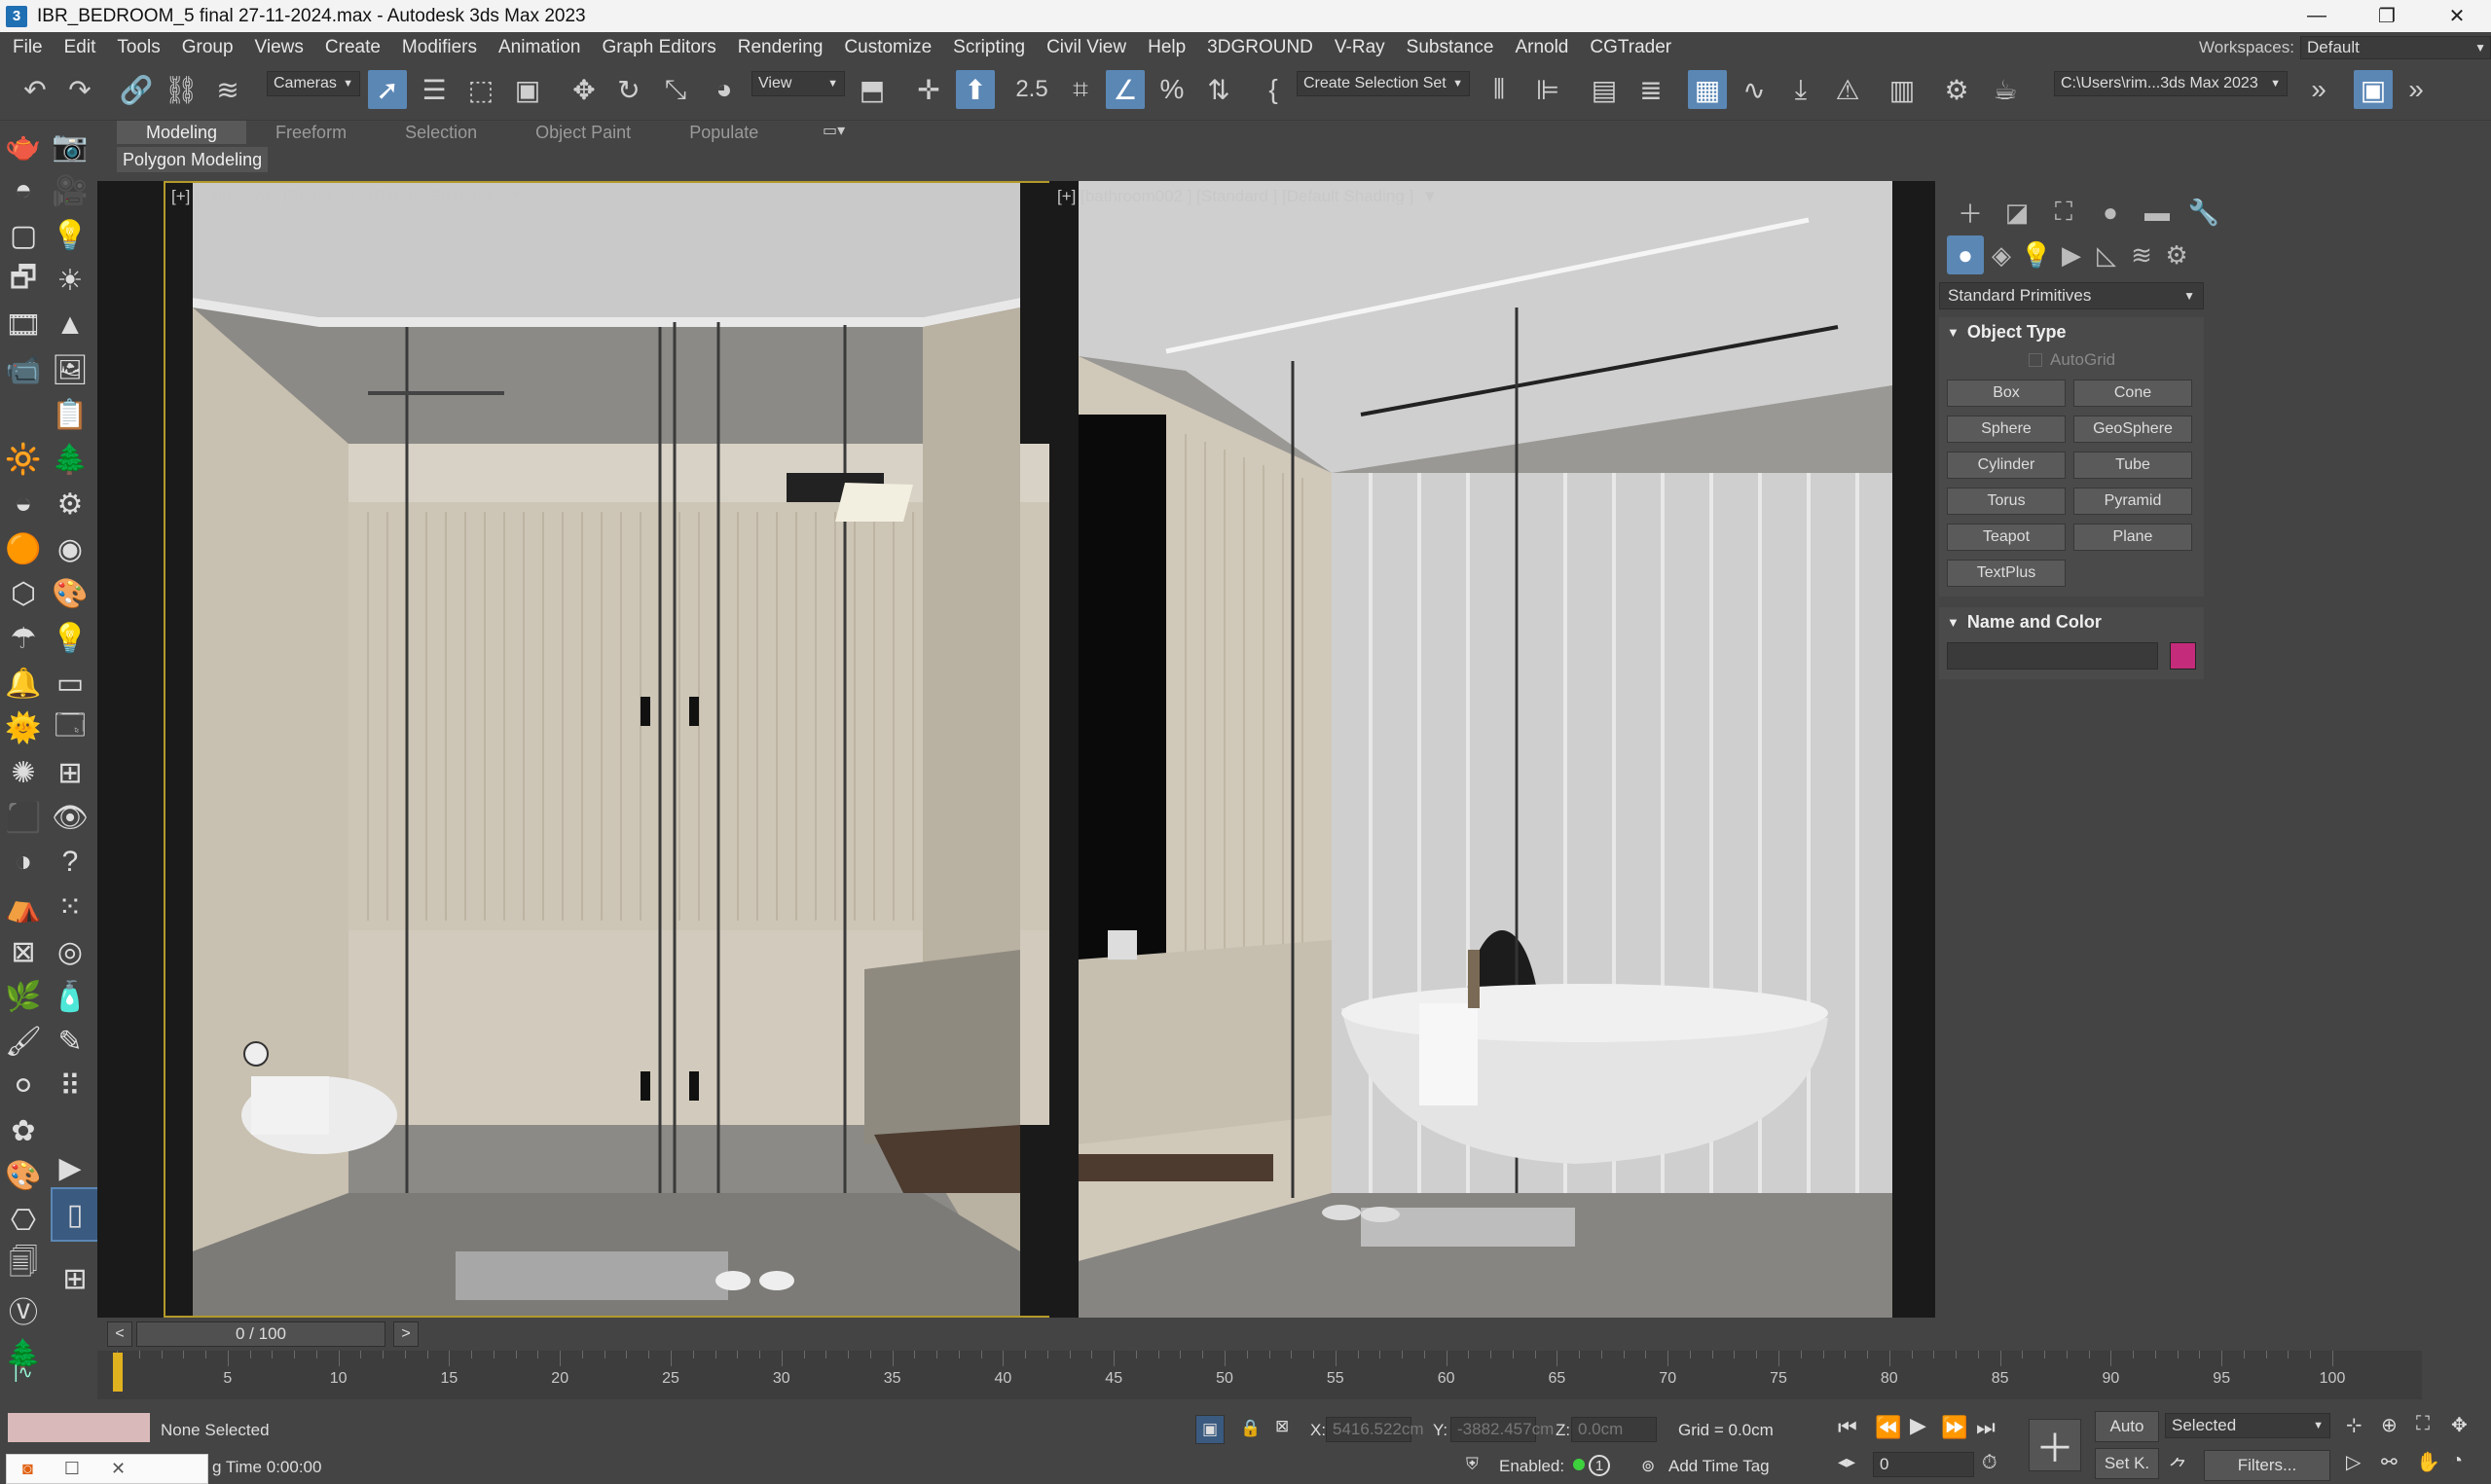  What do you see at coordinates (70, 996) in the screenshot?
I see `spray-icon: 🧴` at bounding box center [70, 996].